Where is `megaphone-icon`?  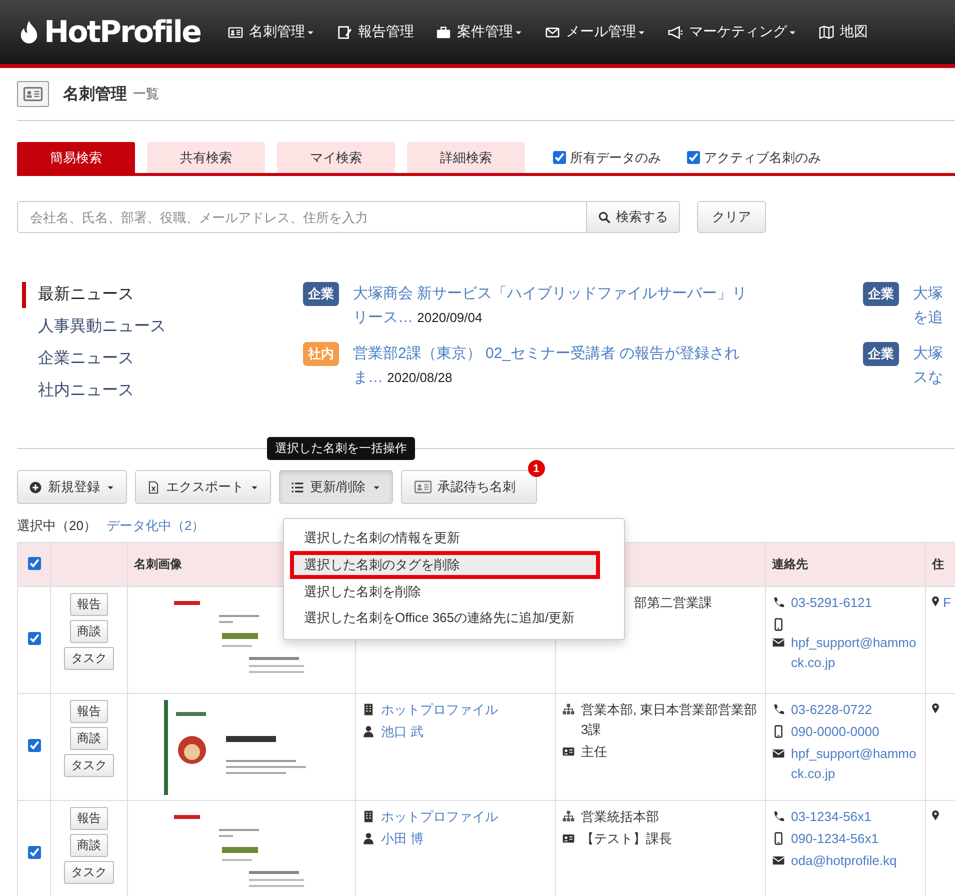 megaphone-icon is located at coordinates (675, 32).